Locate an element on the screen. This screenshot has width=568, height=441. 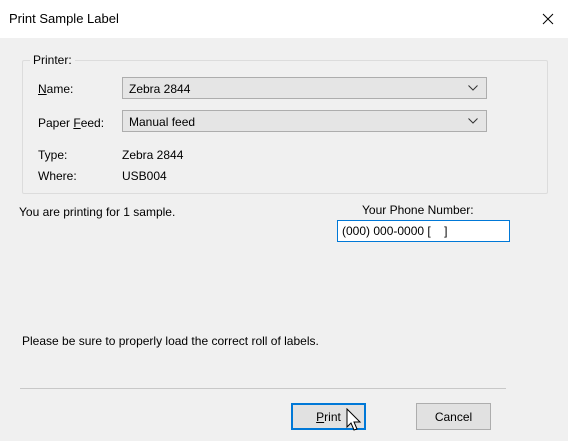
printer-name-value: Zebra 2844 is located at coordinates (160, 89).